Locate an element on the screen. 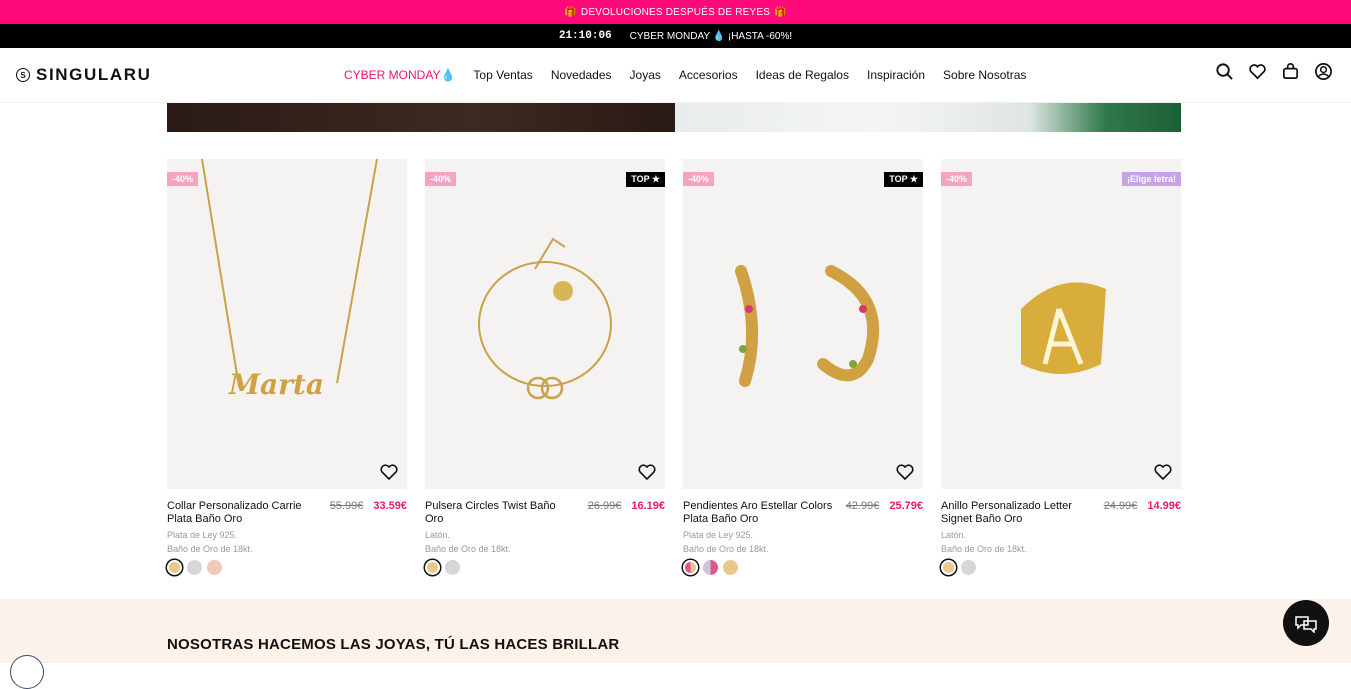 The width and height of the screenshot is (1351, 689). chat-button is located at coordinates (1306, 623).